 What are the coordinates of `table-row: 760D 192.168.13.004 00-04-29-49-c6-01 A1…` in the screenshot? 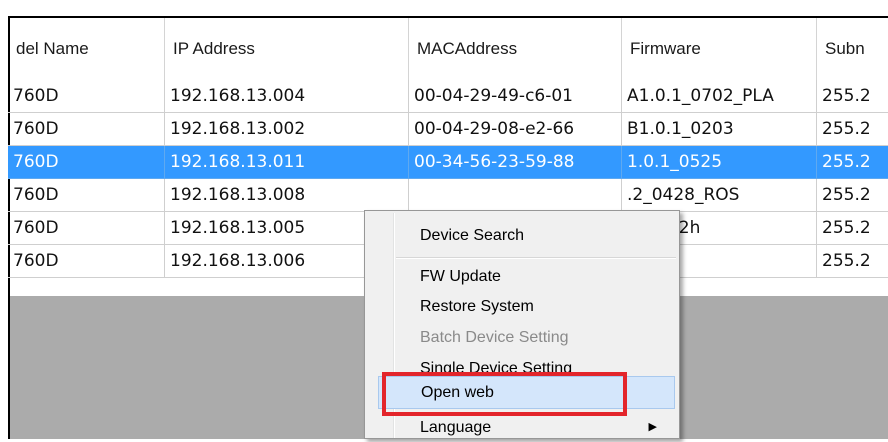 It's located at (448, 96).